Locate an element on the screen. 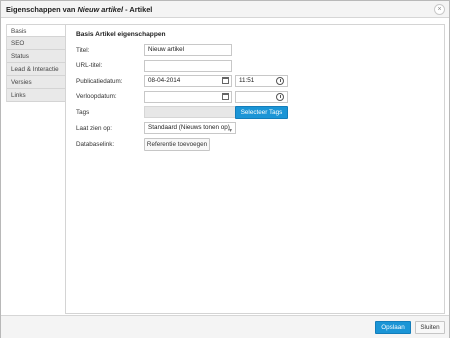  sidebar-item-seo: SEO is located at coordinates (36, 43).